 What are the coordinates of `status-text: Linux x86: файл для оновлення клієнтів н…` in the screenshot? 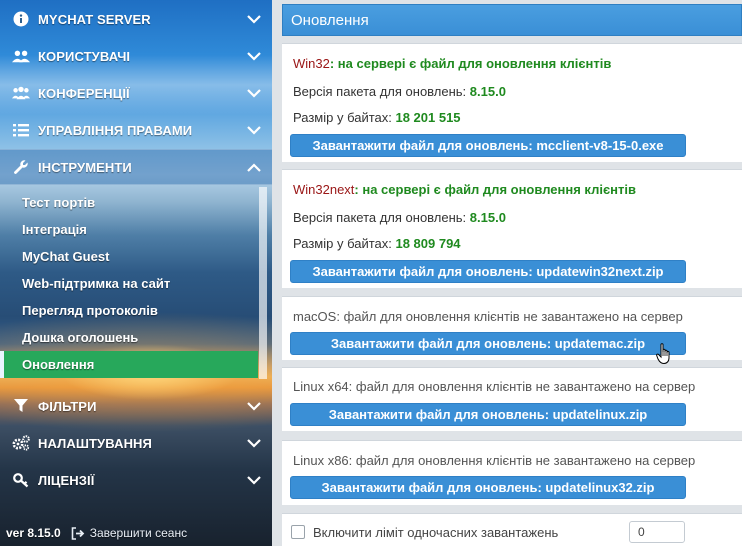 It's located at (494, 460).